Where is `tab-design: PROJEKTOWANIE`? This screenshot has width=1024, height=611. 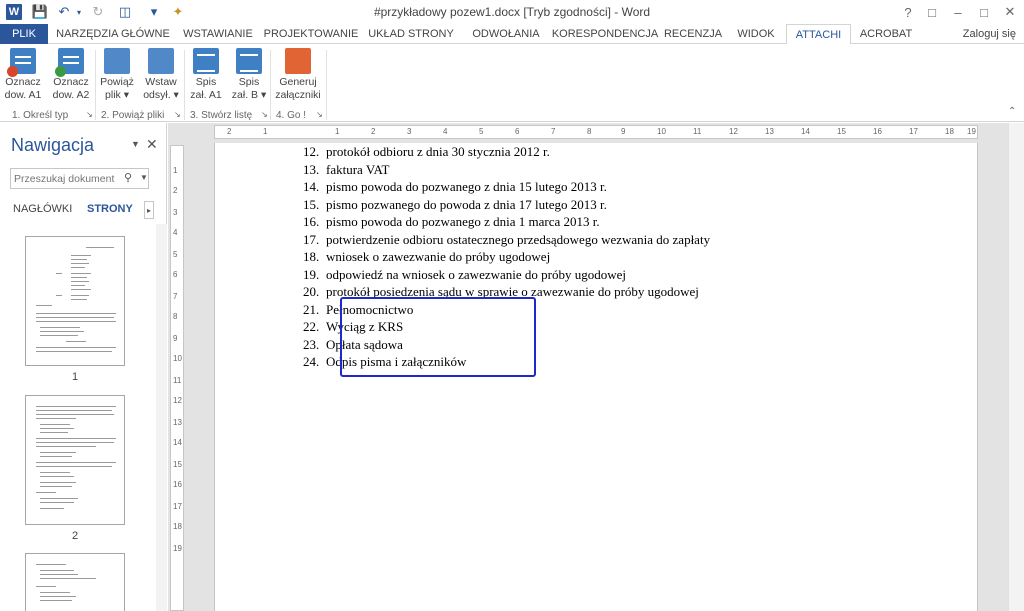
tab-design: PROJEKTOWANIE is located at coordinates (311, 34).